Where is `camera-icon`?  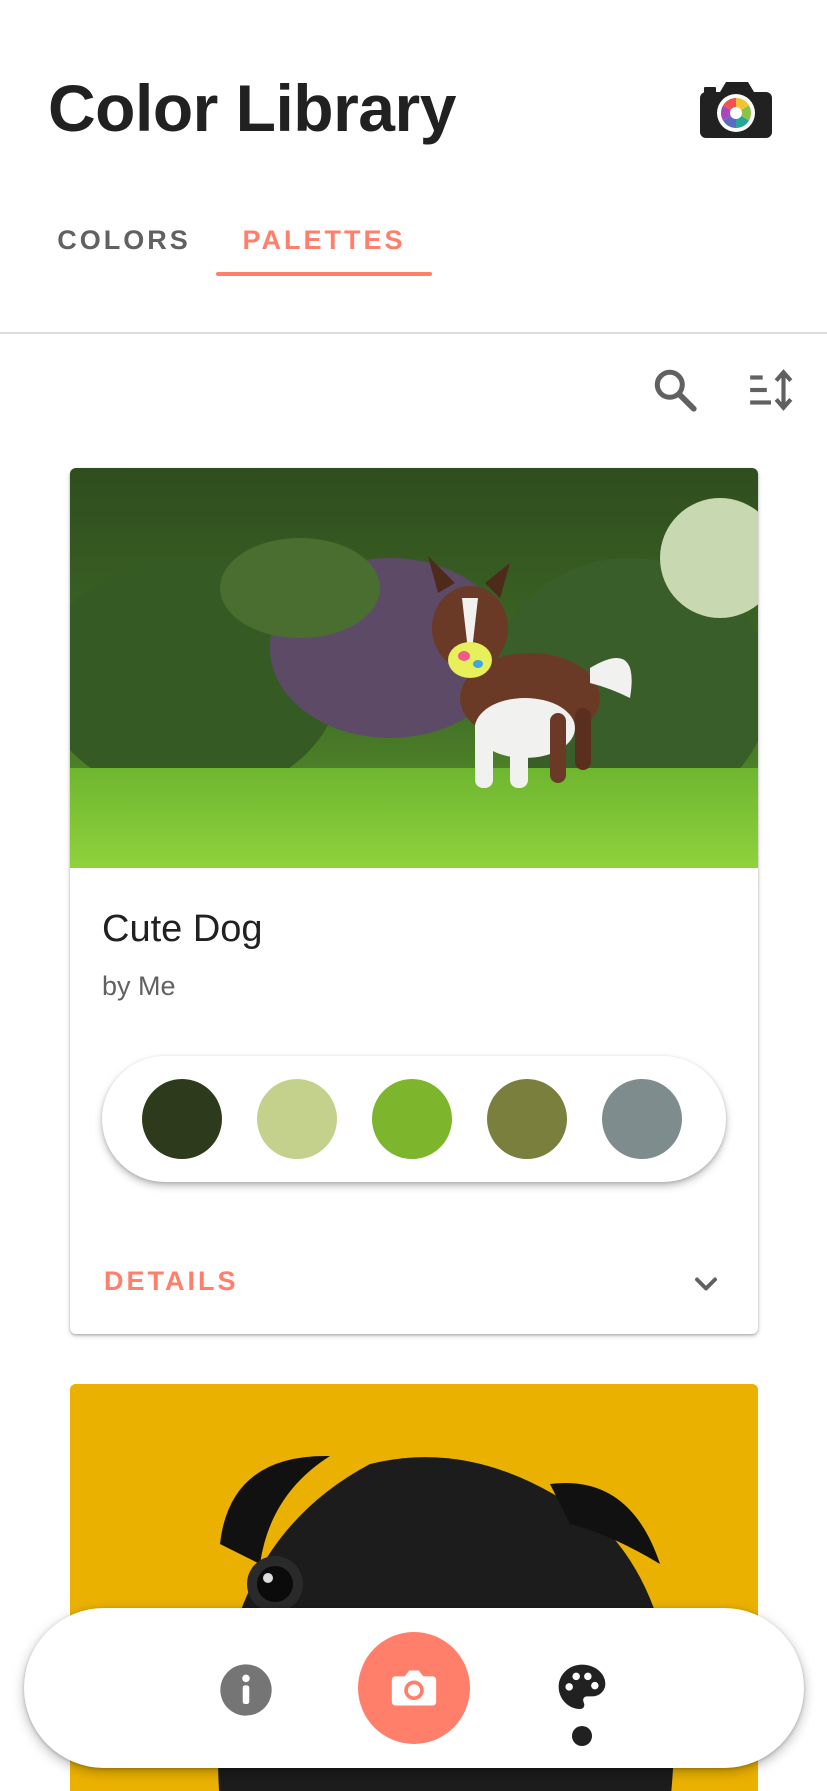 camera-icon is located at coordinates (414, 1688).